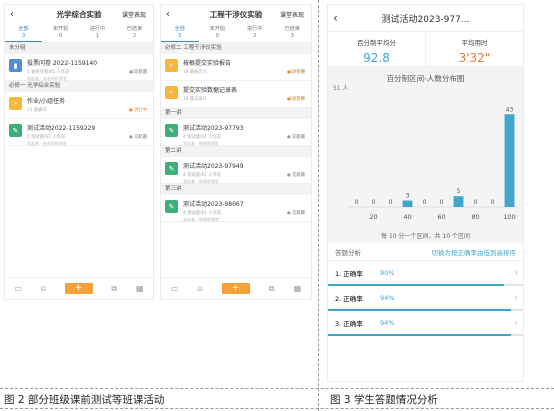  What do you see at coordinates (376, 49) in the screenshot?
I see `avg-score-stat: 百分制平均分 92.8` at bounding box center [376, 49].